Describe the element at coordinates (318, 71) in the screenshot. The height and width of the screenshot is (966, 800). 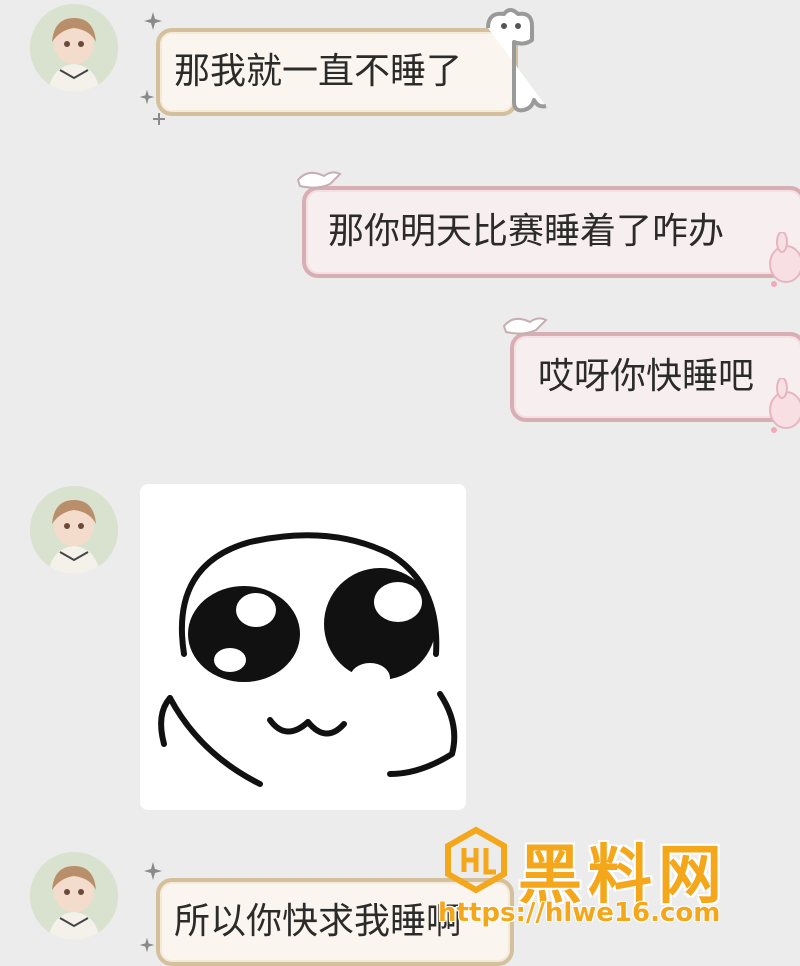
I see `message-text: 那我就一直不睡了` at that location.